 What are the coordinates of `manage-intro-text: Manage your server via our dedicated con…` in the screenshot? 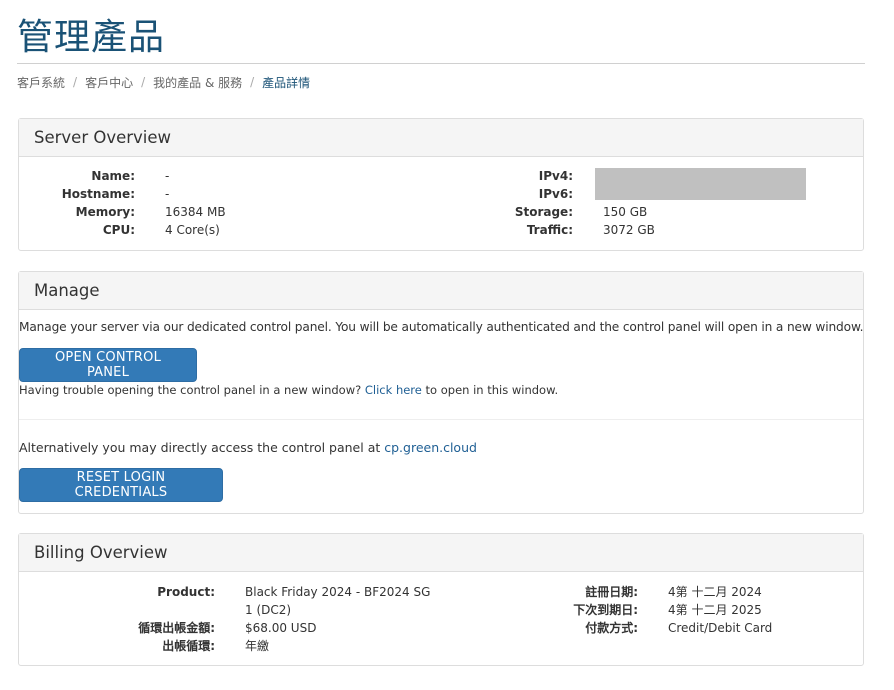 It's located at (441, 327).